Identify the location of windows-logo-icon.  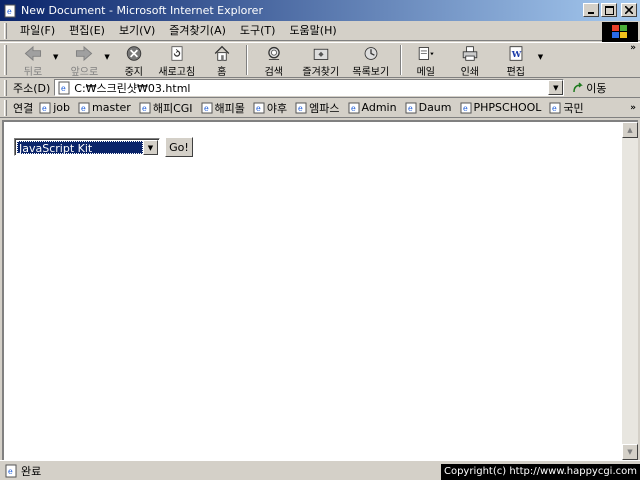
(620, 32).